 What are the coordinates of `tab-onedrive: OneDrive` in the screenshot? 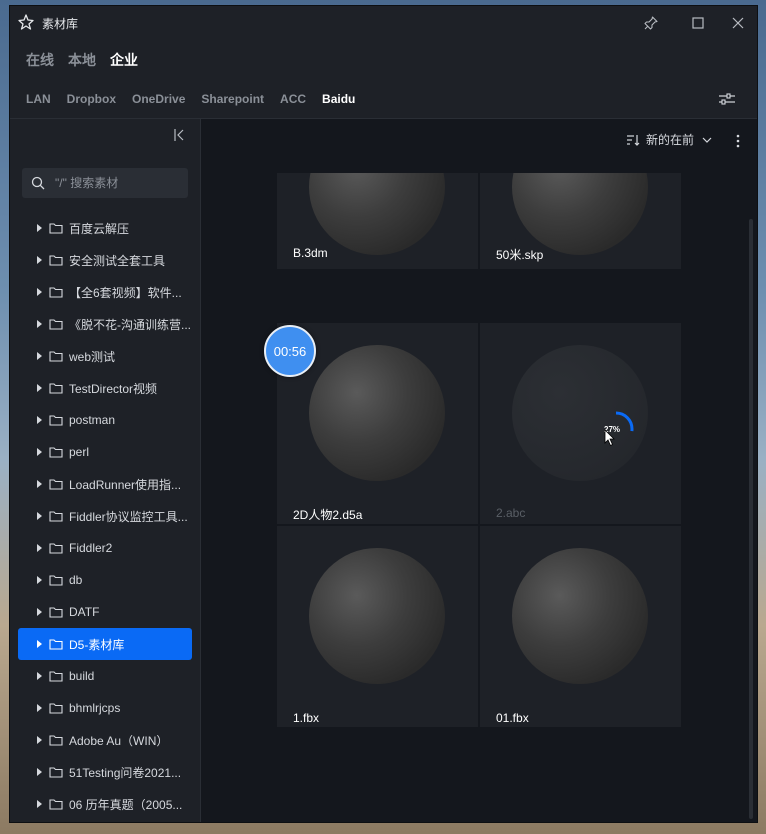 It's located at (158, 99).